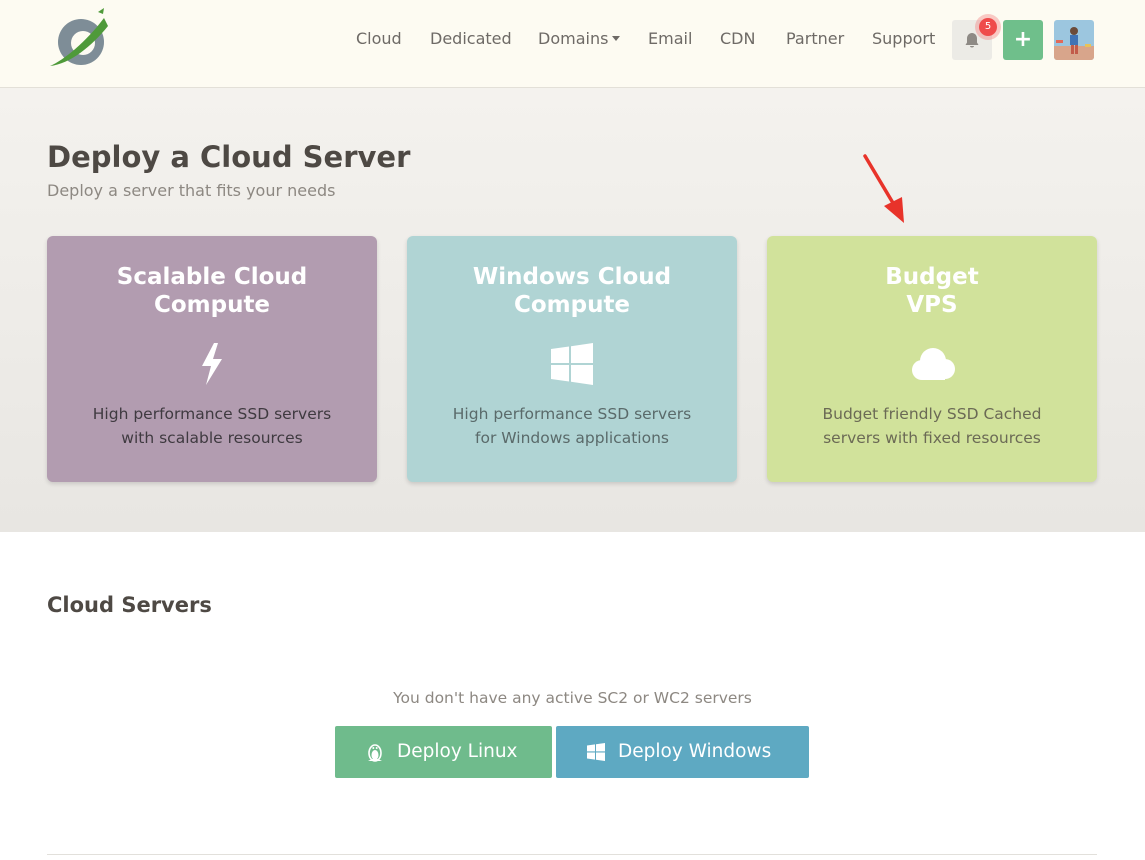 Image resolution: width=1145 pixels, height=860 pixels. What do you see at coordinates (212, 364) in the screenshot?
I see `lightning-icon` at bounding box center [212, 364].